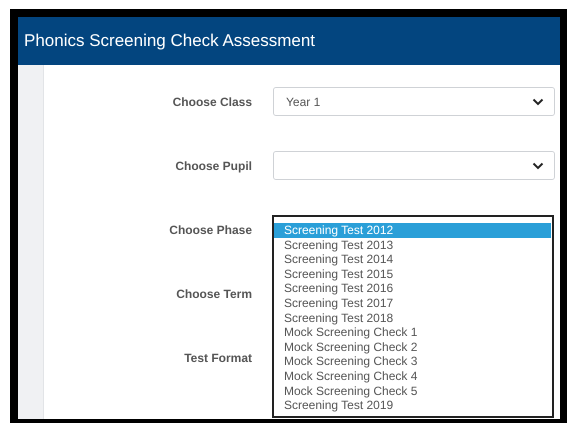 The height and width of the screenshot is (432, 567). I want to click on field-label: Choose Class, so click(212, 101).